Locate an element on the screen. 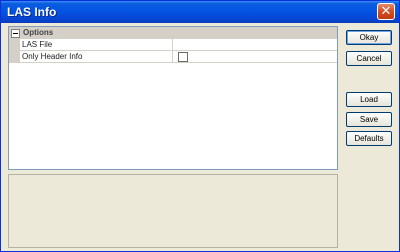  close-icon: ✕ is located at coordinates (386, 11).